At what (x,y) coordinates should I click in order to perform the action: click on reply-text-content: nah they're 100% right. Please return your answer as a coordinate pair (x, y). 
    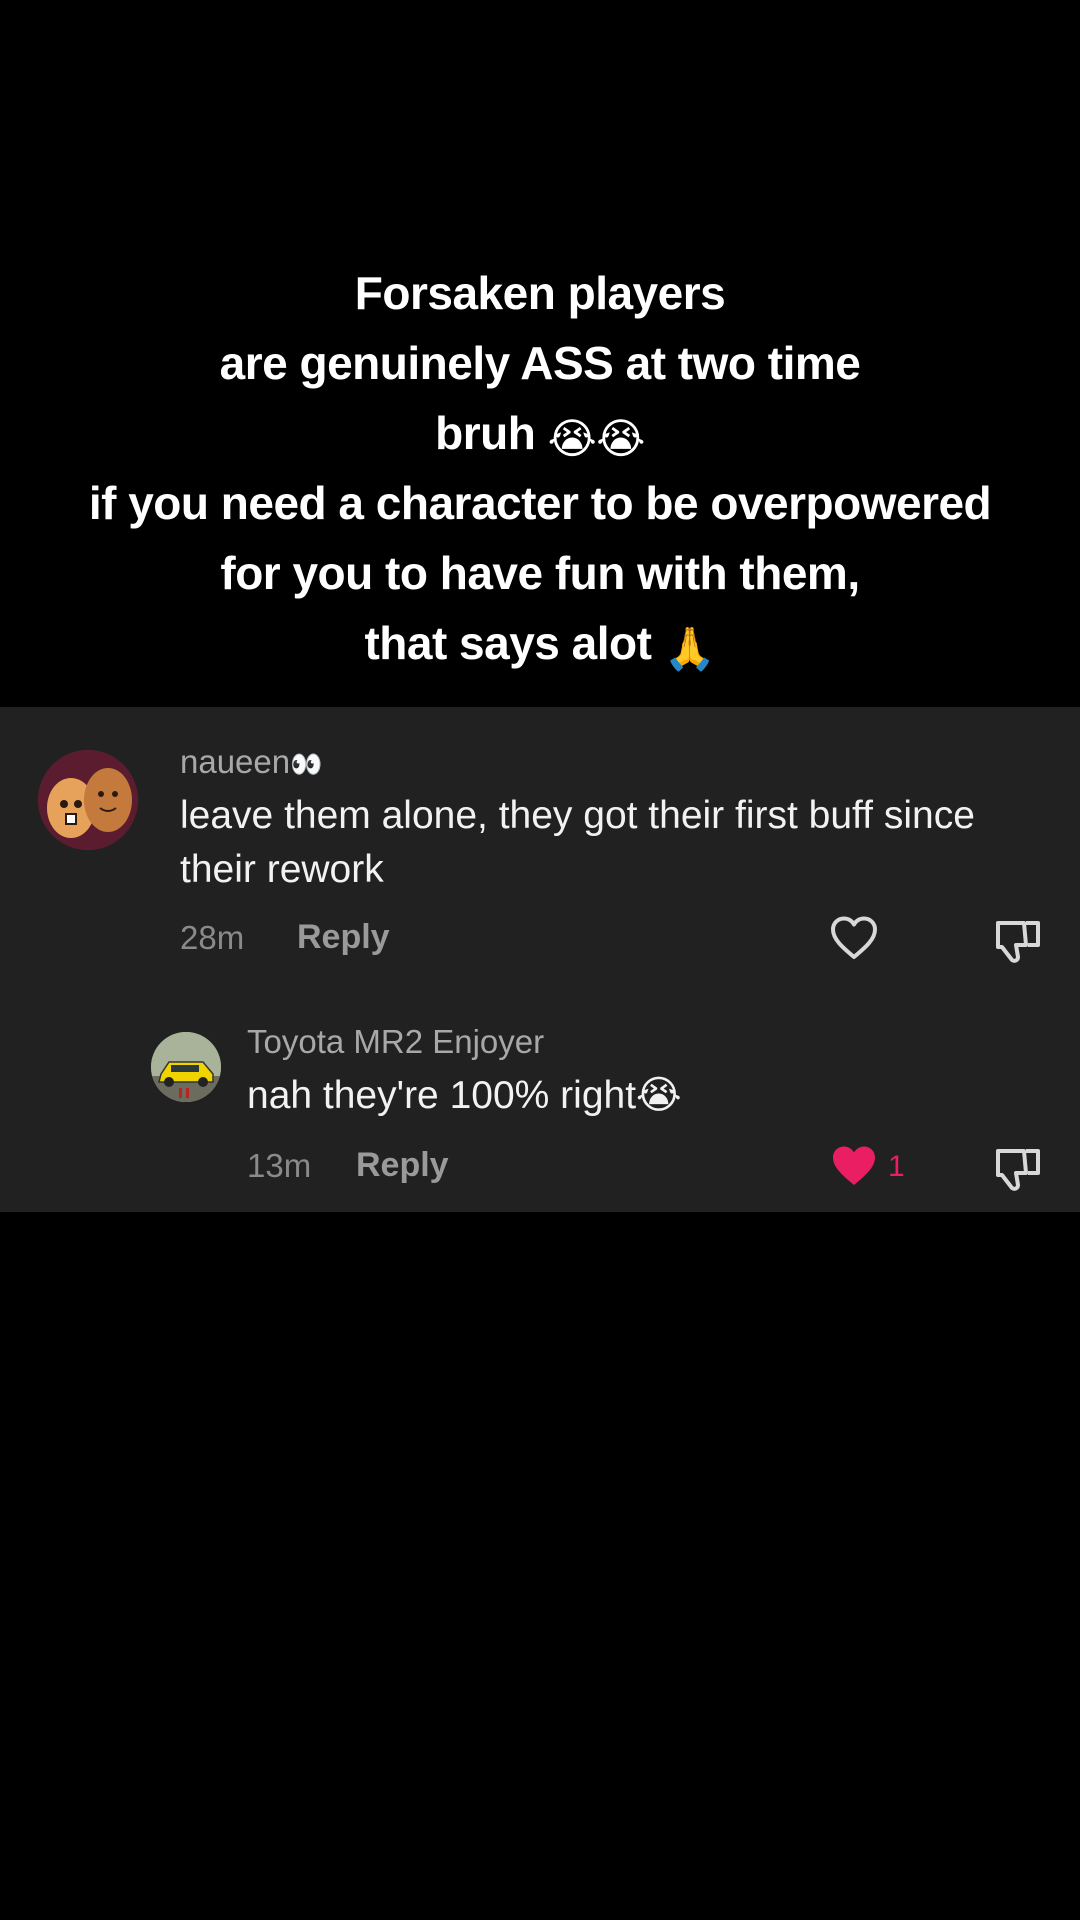
    Looking at the image, I should click on (442, 1095).